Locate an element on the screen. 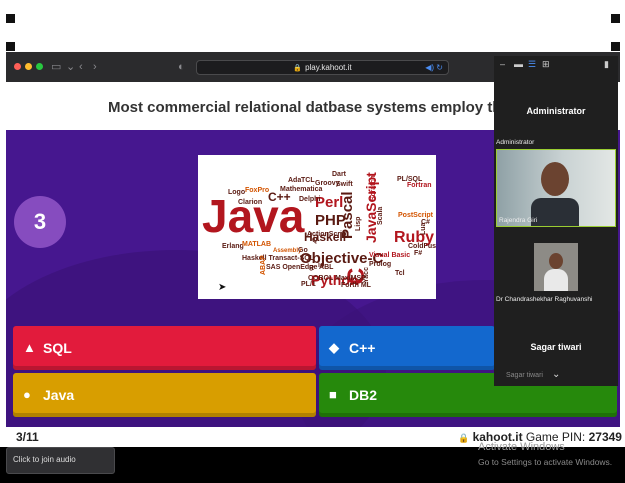 Image resolution: width=625 pixels, height=483 pixels. word-cloud-word: Haskell Transact-SQL is located at coordinates (278, 258).